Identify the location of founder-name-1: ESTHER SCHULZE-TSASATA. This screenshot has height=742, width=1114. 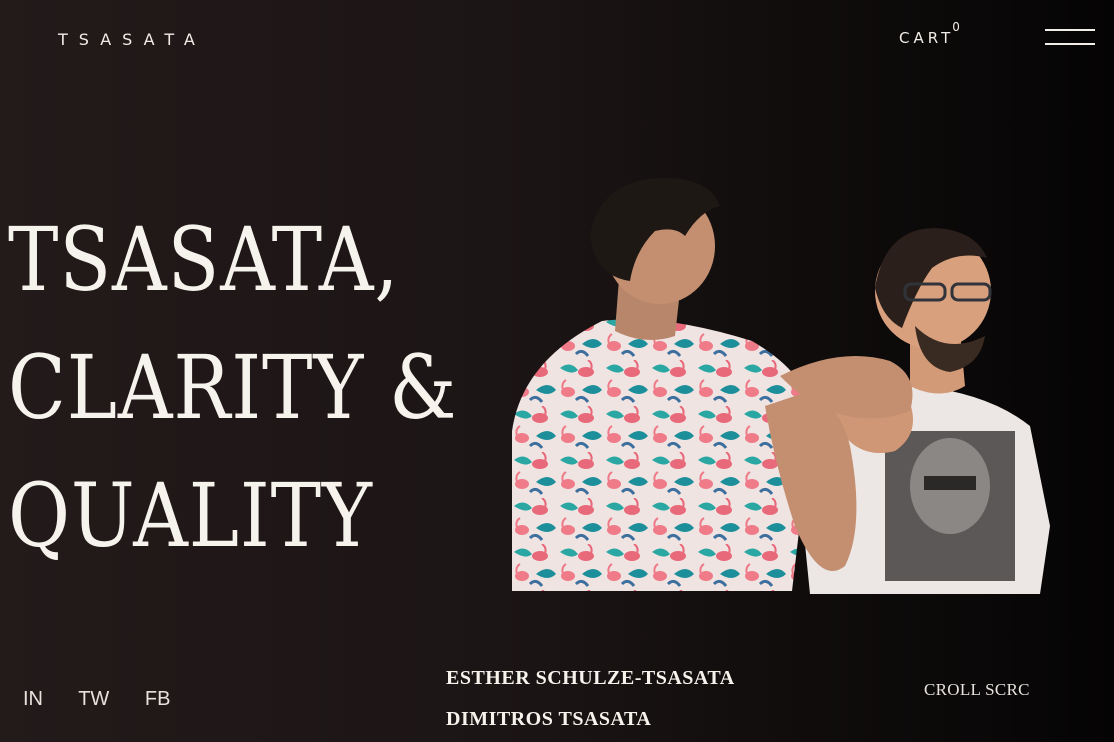
(590, 678).